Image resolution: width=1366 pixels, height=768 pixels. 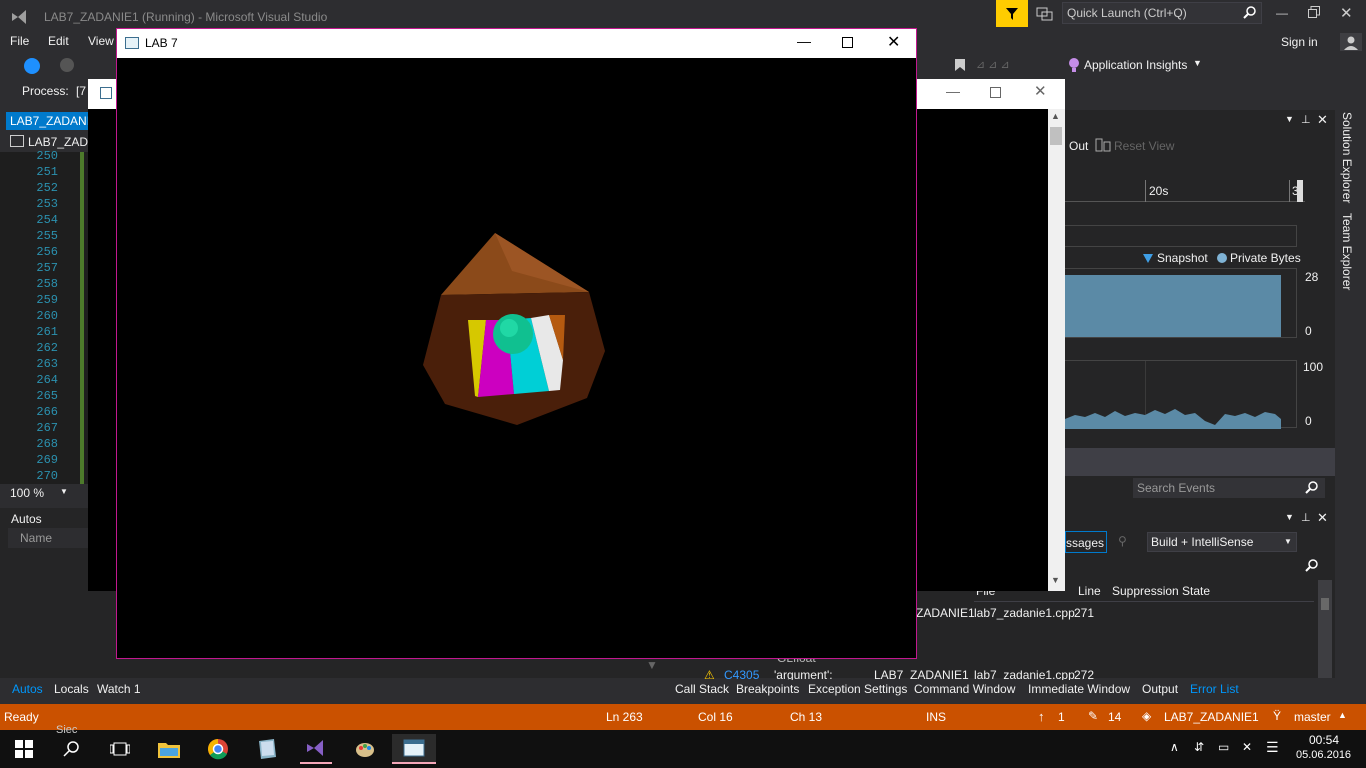 What do you see at coordinates (48, 121) in the screenshot?
I see `editor-tab-active: LAB7_ZADANI` at bounding box center [48, 121].